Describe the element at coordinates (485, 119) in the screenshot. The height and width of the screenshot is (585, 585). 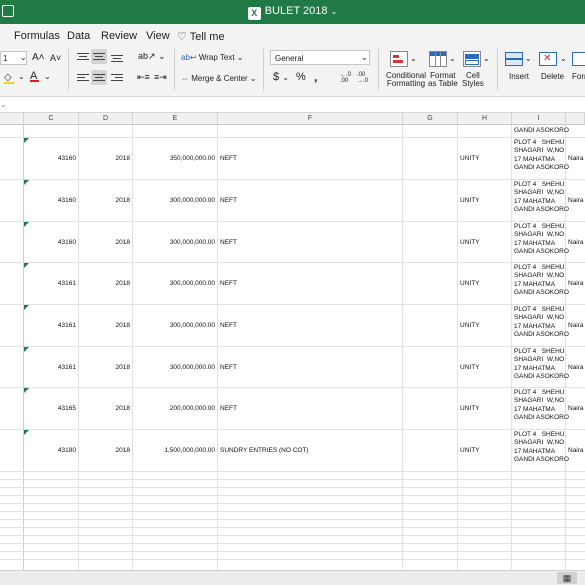
I see `column-header-h: H` at that location.